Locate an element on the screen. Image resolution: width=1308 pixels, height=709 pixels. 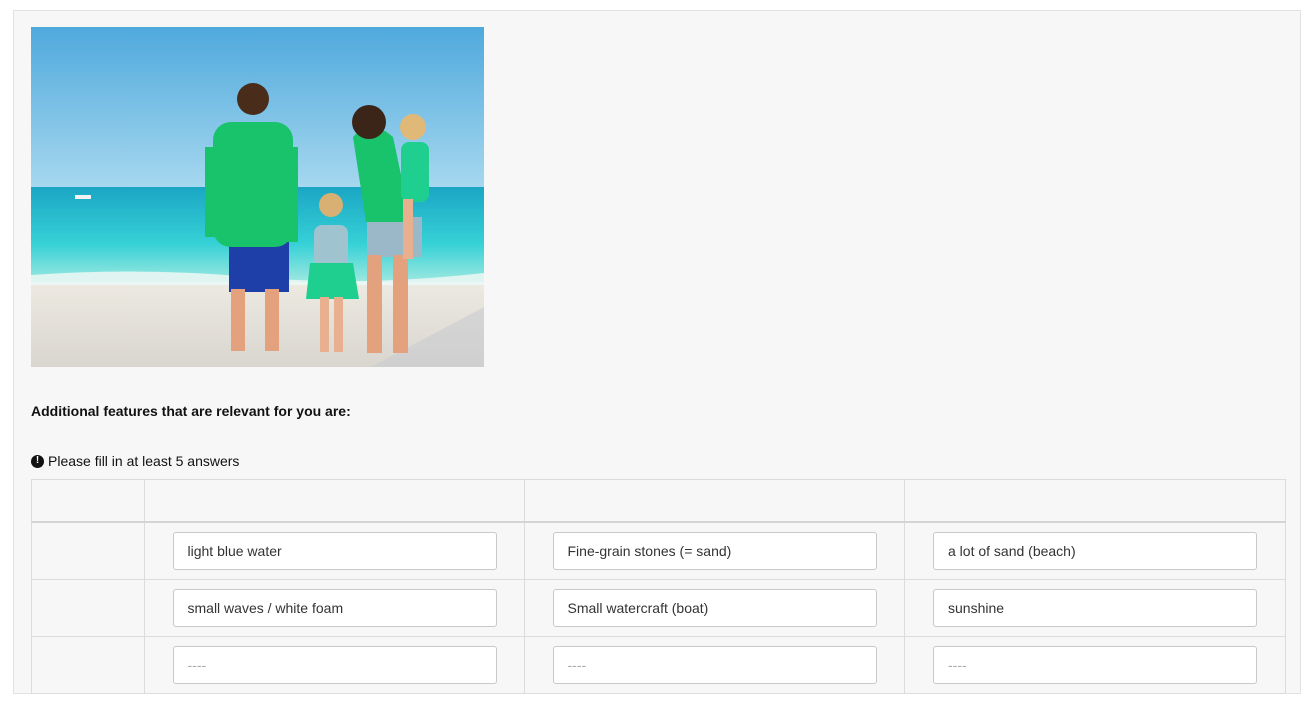
validation-notice-text: Please fill in at least 5 answers is located at coordinates (144, 461).